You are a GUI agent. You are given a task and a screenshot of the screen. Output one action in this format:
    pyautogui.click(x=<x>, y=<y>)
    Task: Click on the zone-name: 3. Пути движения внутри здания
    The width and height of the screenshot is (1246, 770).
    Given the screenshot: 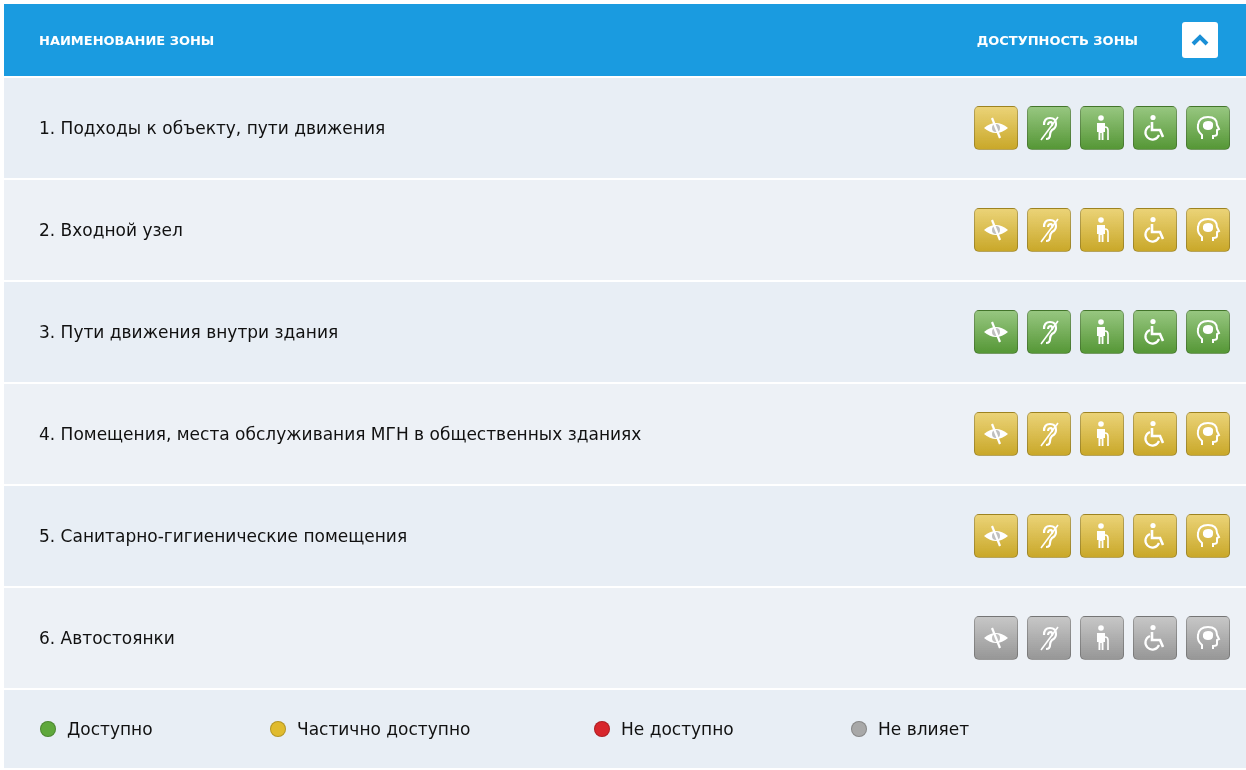 What is the action you would take?
    pyautogui.click(x=189, y=332)
    